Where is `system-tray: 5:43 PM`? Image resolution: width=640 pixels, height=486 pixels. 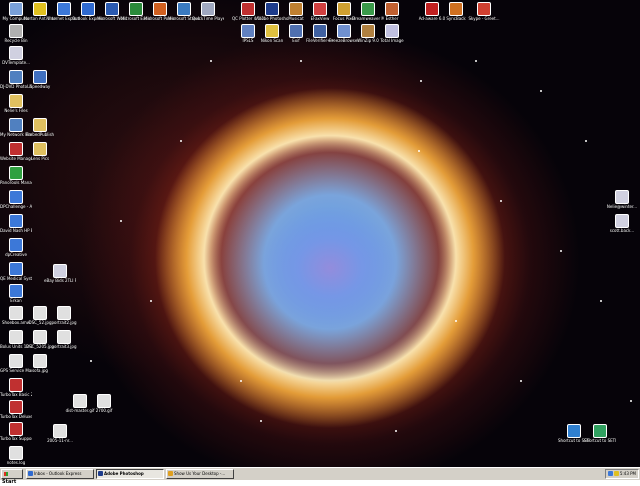
system-tray: 5:43 PM is located at coordinates (622, 474).